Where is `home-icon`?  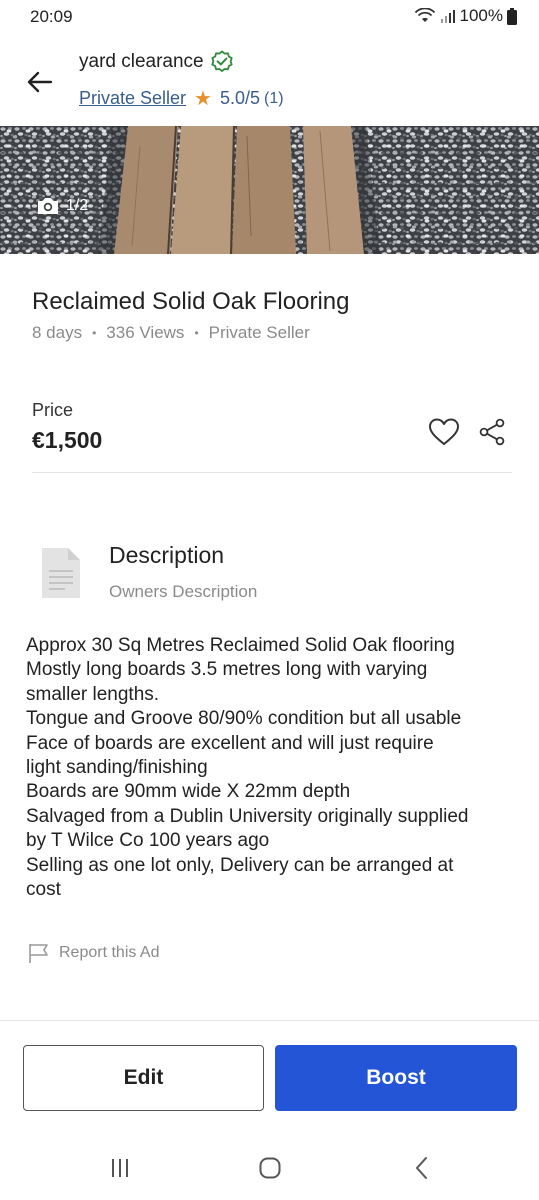 home-icon is located at coordinates (270, 1168).